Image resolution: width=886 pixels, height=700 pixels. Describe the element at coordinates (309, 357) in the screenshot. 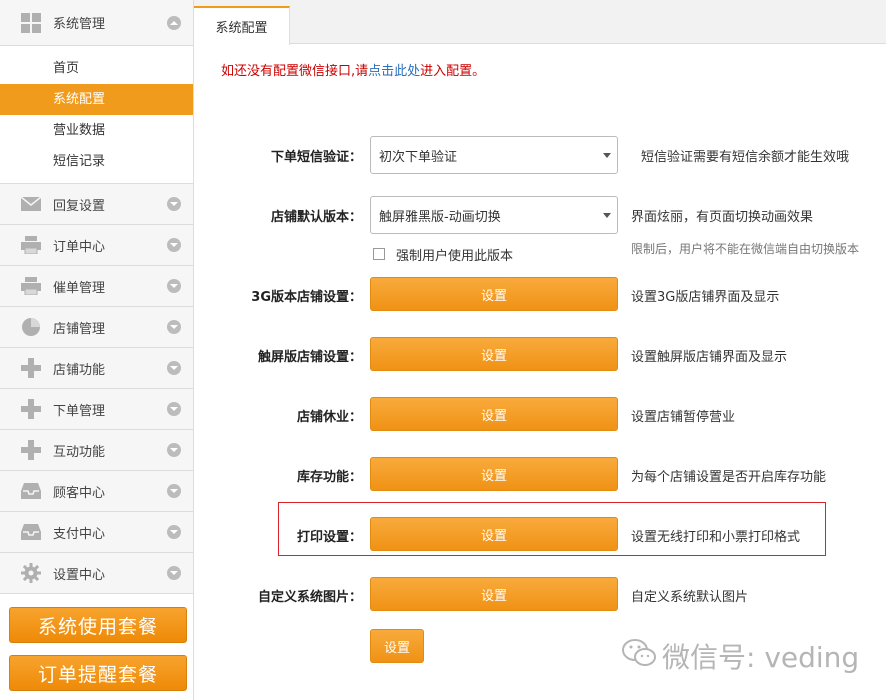

I see `touch-store-settings-label: 触屏版店铺设置：` at that location.